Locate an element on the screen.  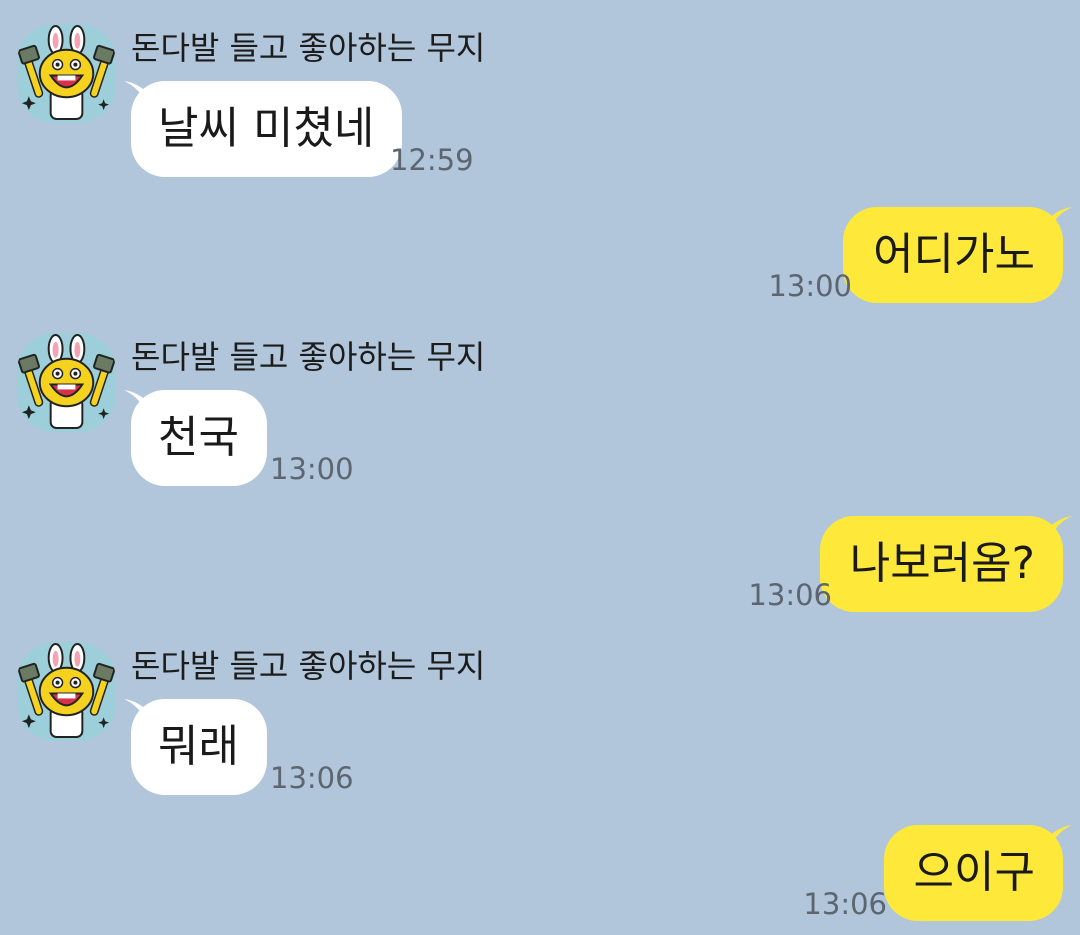
message-text: 으이구 is located at coordinates (974, 872).